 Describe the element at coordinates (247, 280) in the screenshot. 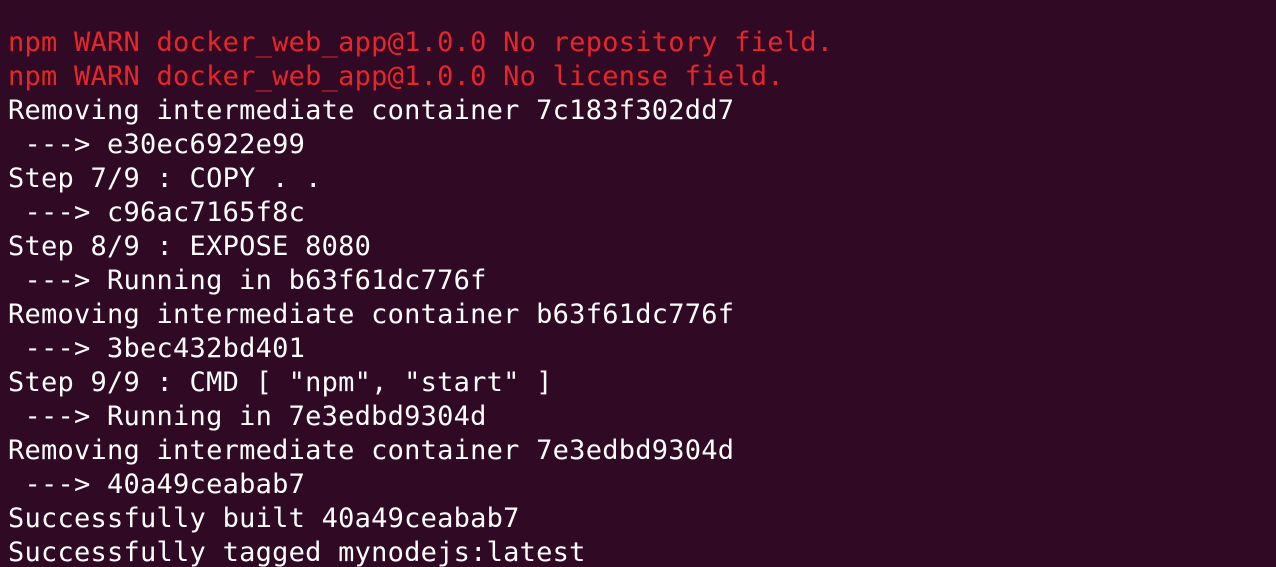

I see `output-line: ---> Running in b63f61dc776f` at that location.